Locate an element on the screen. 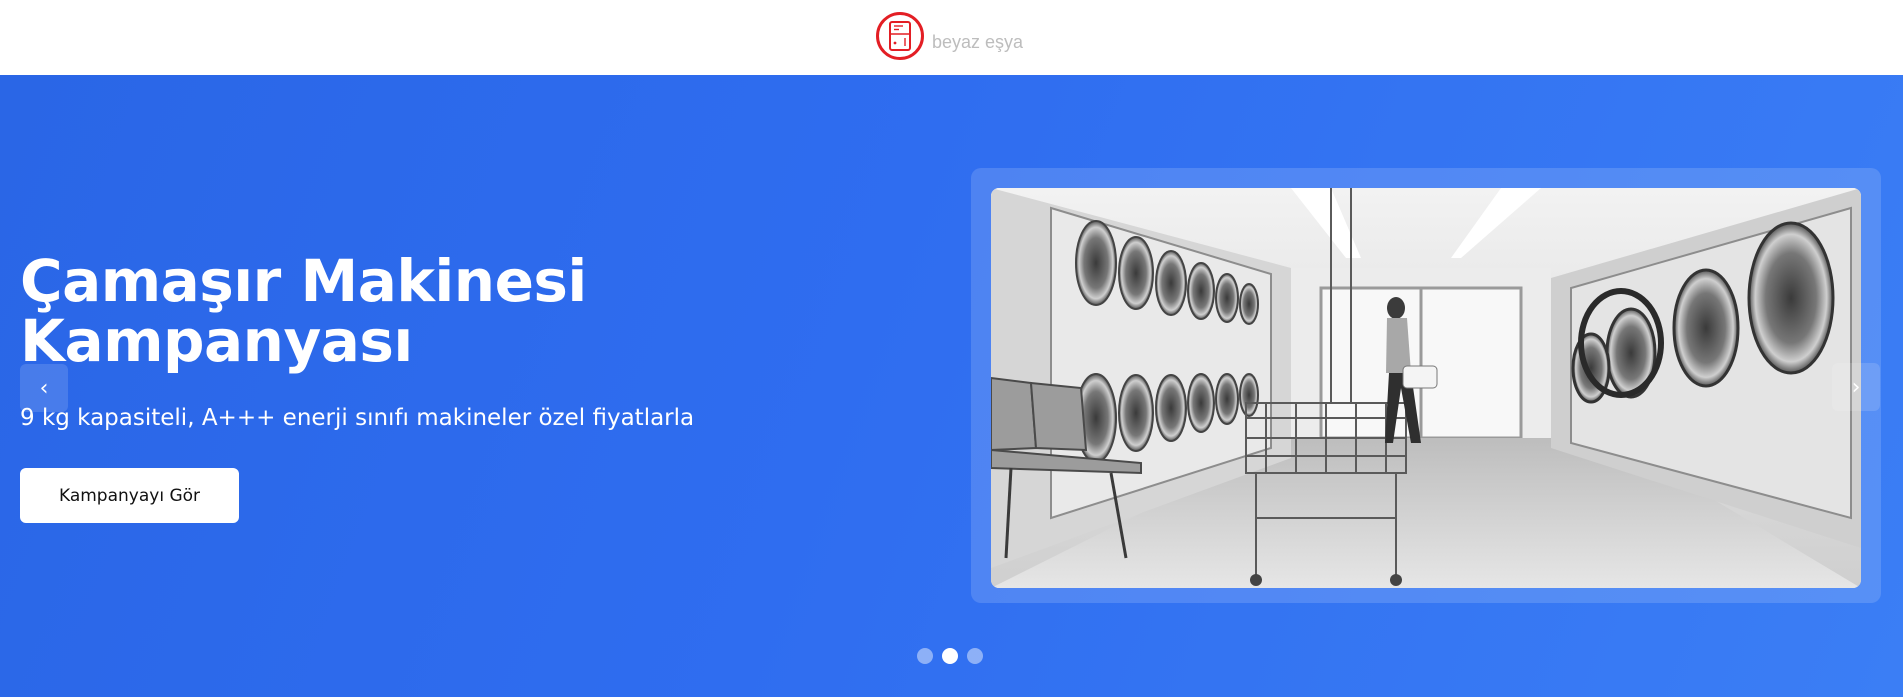 The width and height of the screenshot is (1903, 697). brand-name: beyaz eşya is located at coordinates (978, 41).